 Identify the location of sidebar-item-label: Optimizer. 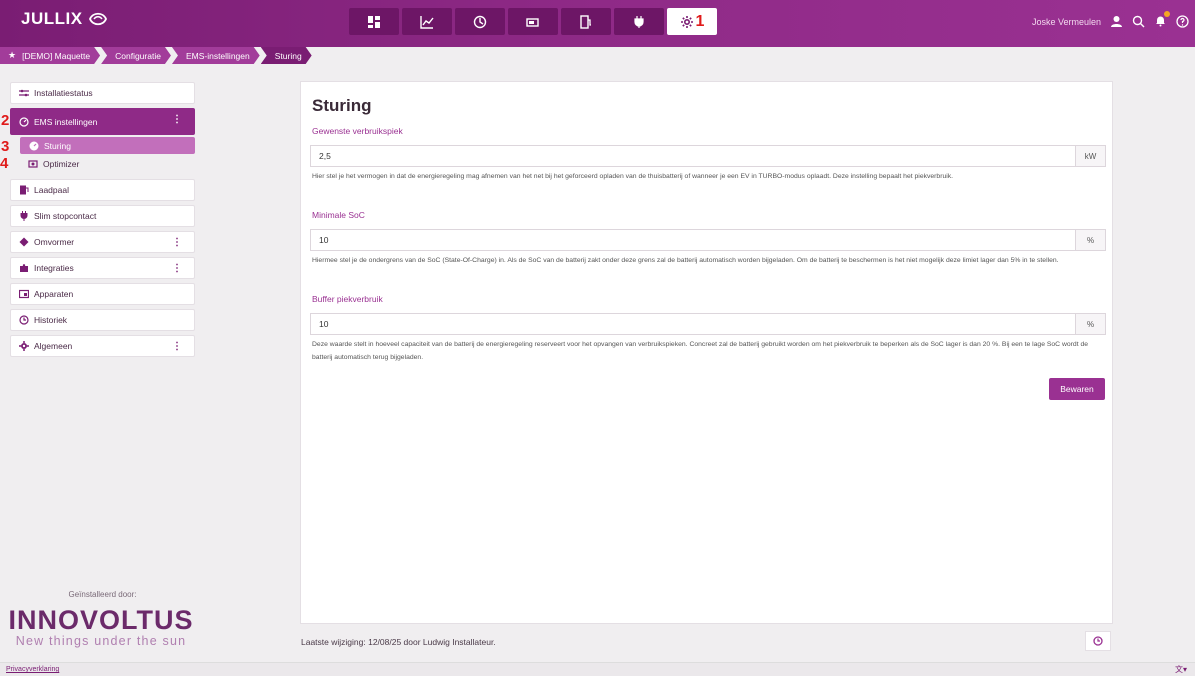
(61, 164).